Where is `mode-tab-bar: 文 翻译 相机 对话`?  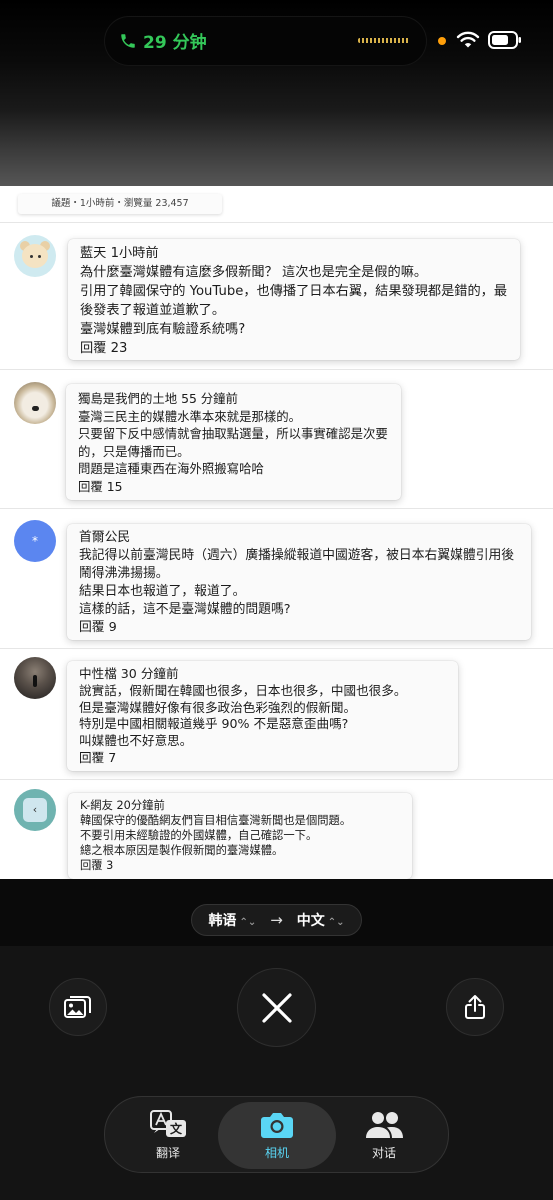
mode-tab-bar: 文 翻译 相机 对话 is located at coordinates (276, 1134).